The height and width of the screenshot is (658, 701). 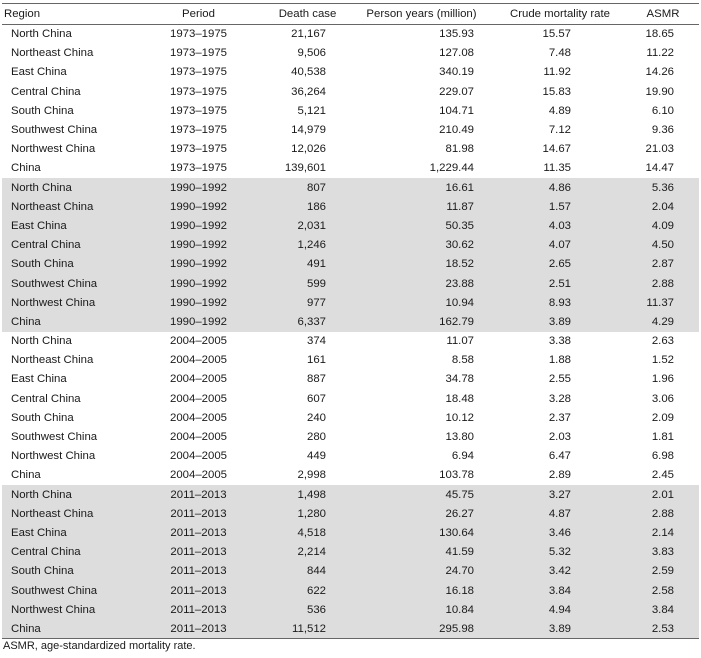 What do you see at coordinates (459, 417) in the screenshot?
I see `person-years-cell: 10.12` at bounding box center [459, 417].